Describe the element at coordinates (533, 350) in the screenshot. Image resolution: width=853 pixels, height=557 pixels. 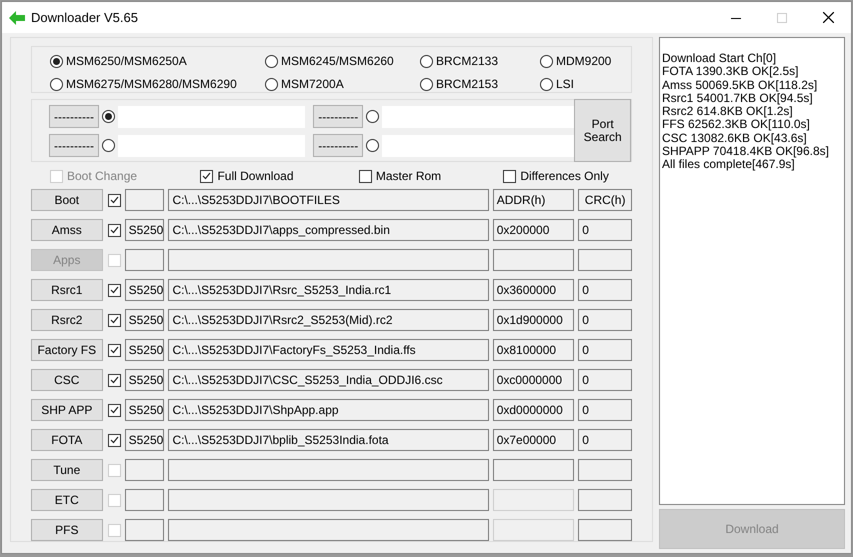
I see `address-field: 0x8100000` at that location.